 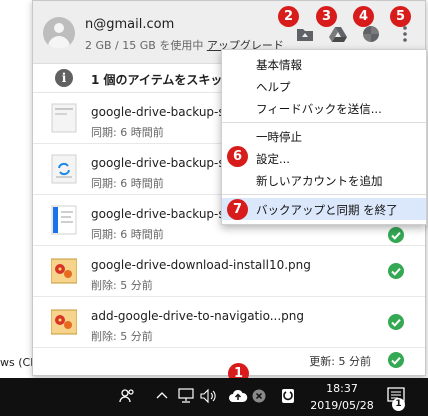 What do you see at coordinates (324, 86) in the screenshot?
I see `menu-item-help: ヘルプ` at bounding box center [324, 86].